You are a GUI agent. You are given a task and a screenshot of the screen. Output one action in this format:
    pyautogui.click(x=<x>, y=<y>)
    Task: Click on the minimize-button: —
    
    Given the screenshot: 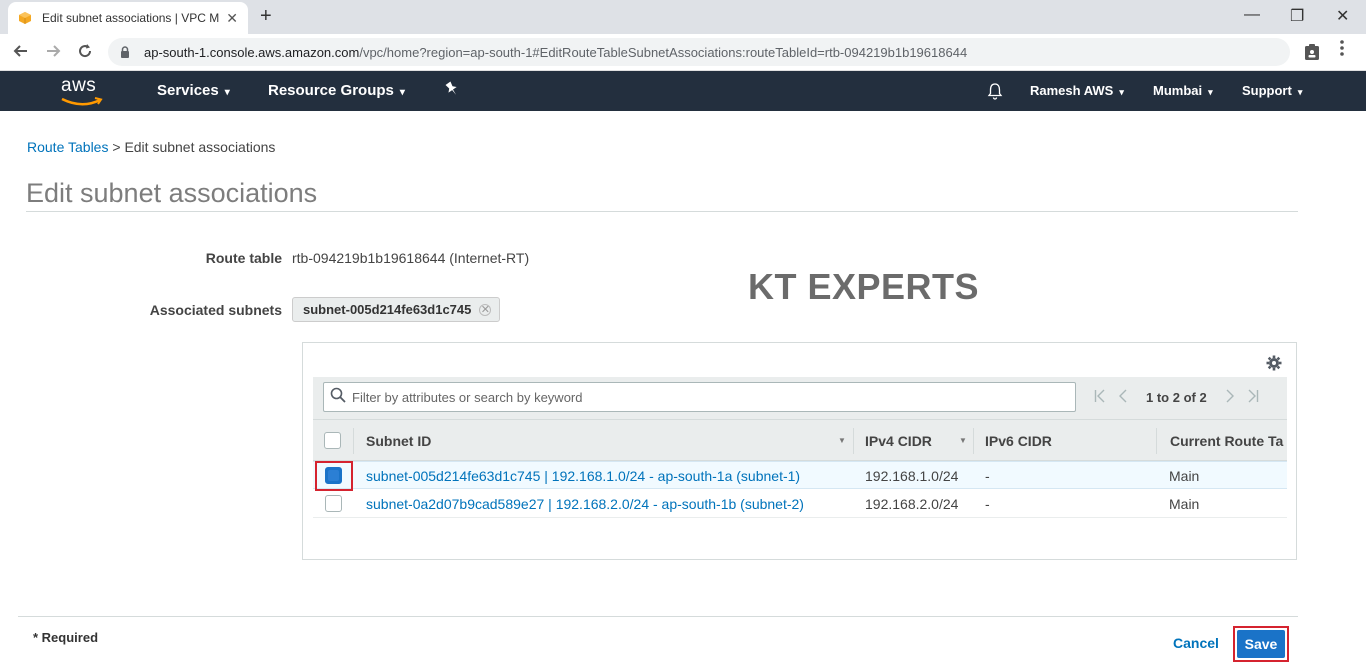 What is the action you would take?
    pyautogui.click(x=1252, y=15)
    